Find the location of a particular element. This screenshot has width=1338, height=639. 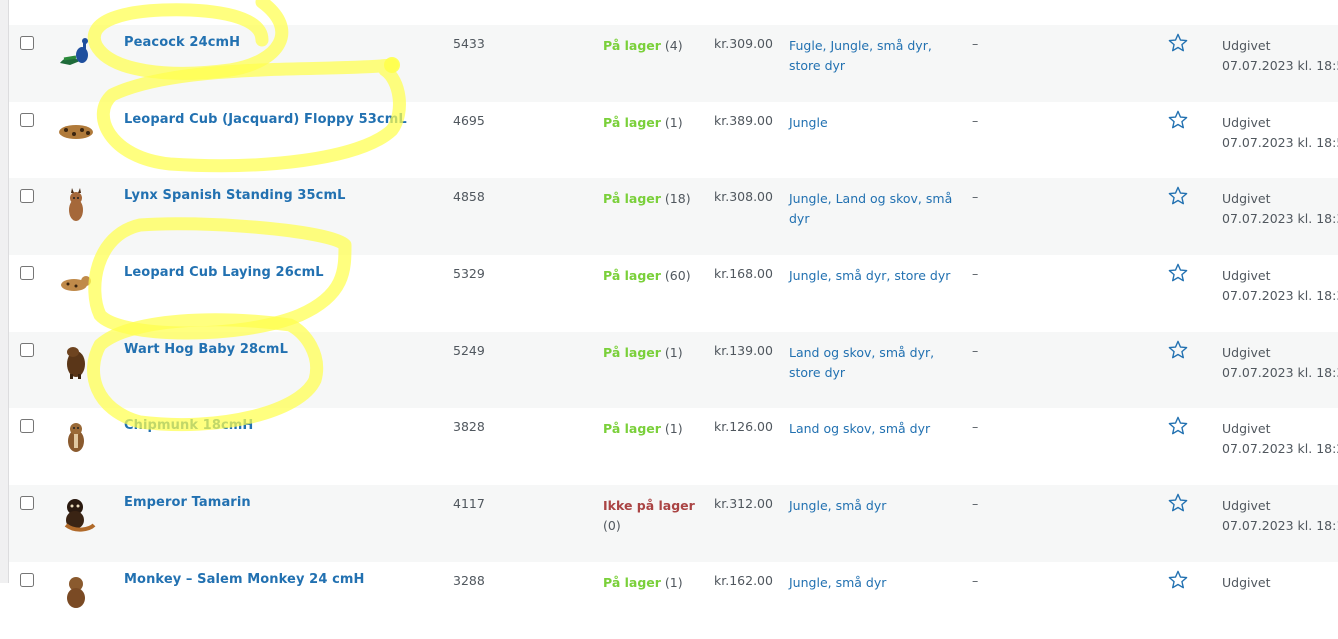

product-sku: 4695 is located at coordinates (469, 120).